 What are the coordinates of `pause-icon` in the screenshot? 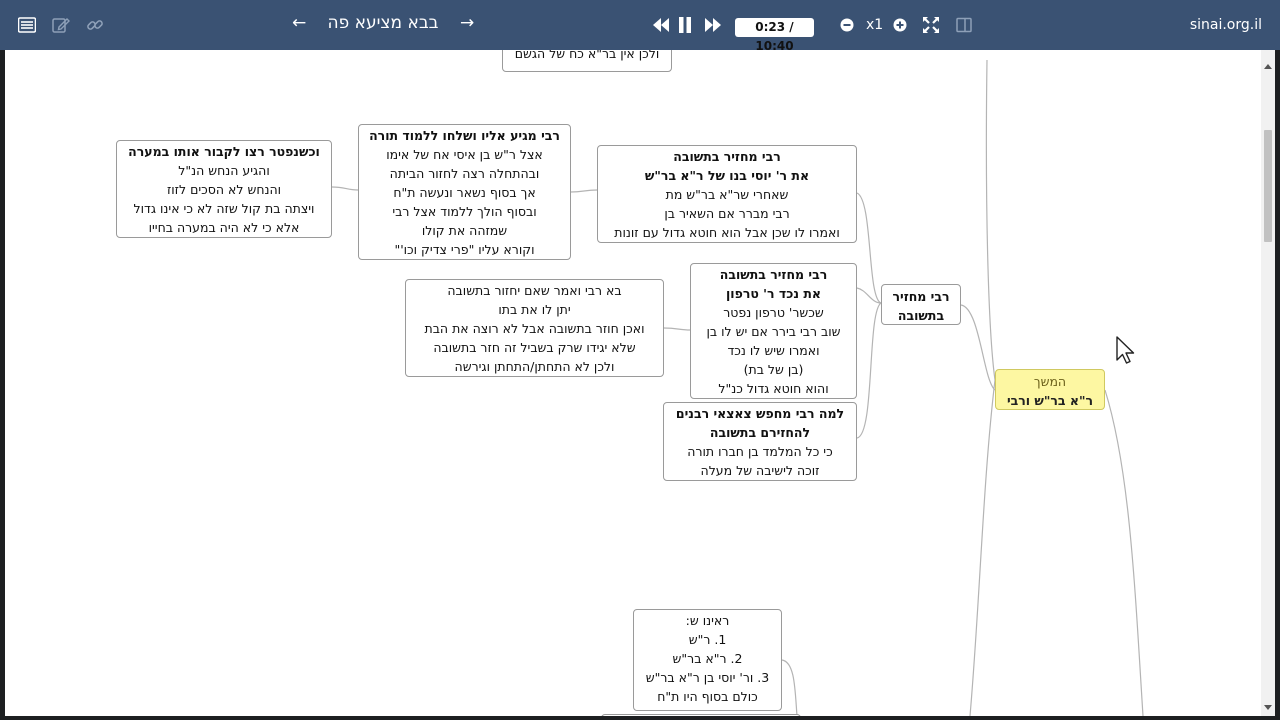 It's located at (685, 25).